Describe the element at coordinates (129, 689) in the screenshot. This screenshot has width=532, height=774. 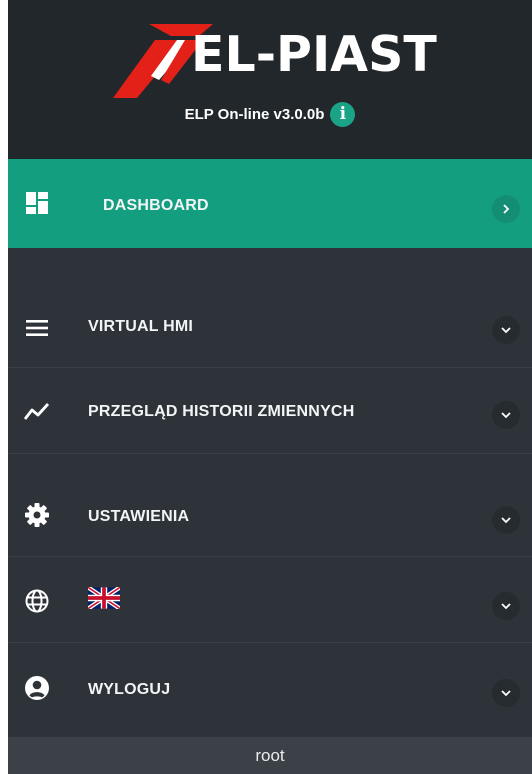
I see `sidebar-item-label: WYLOGUJ` at that location.